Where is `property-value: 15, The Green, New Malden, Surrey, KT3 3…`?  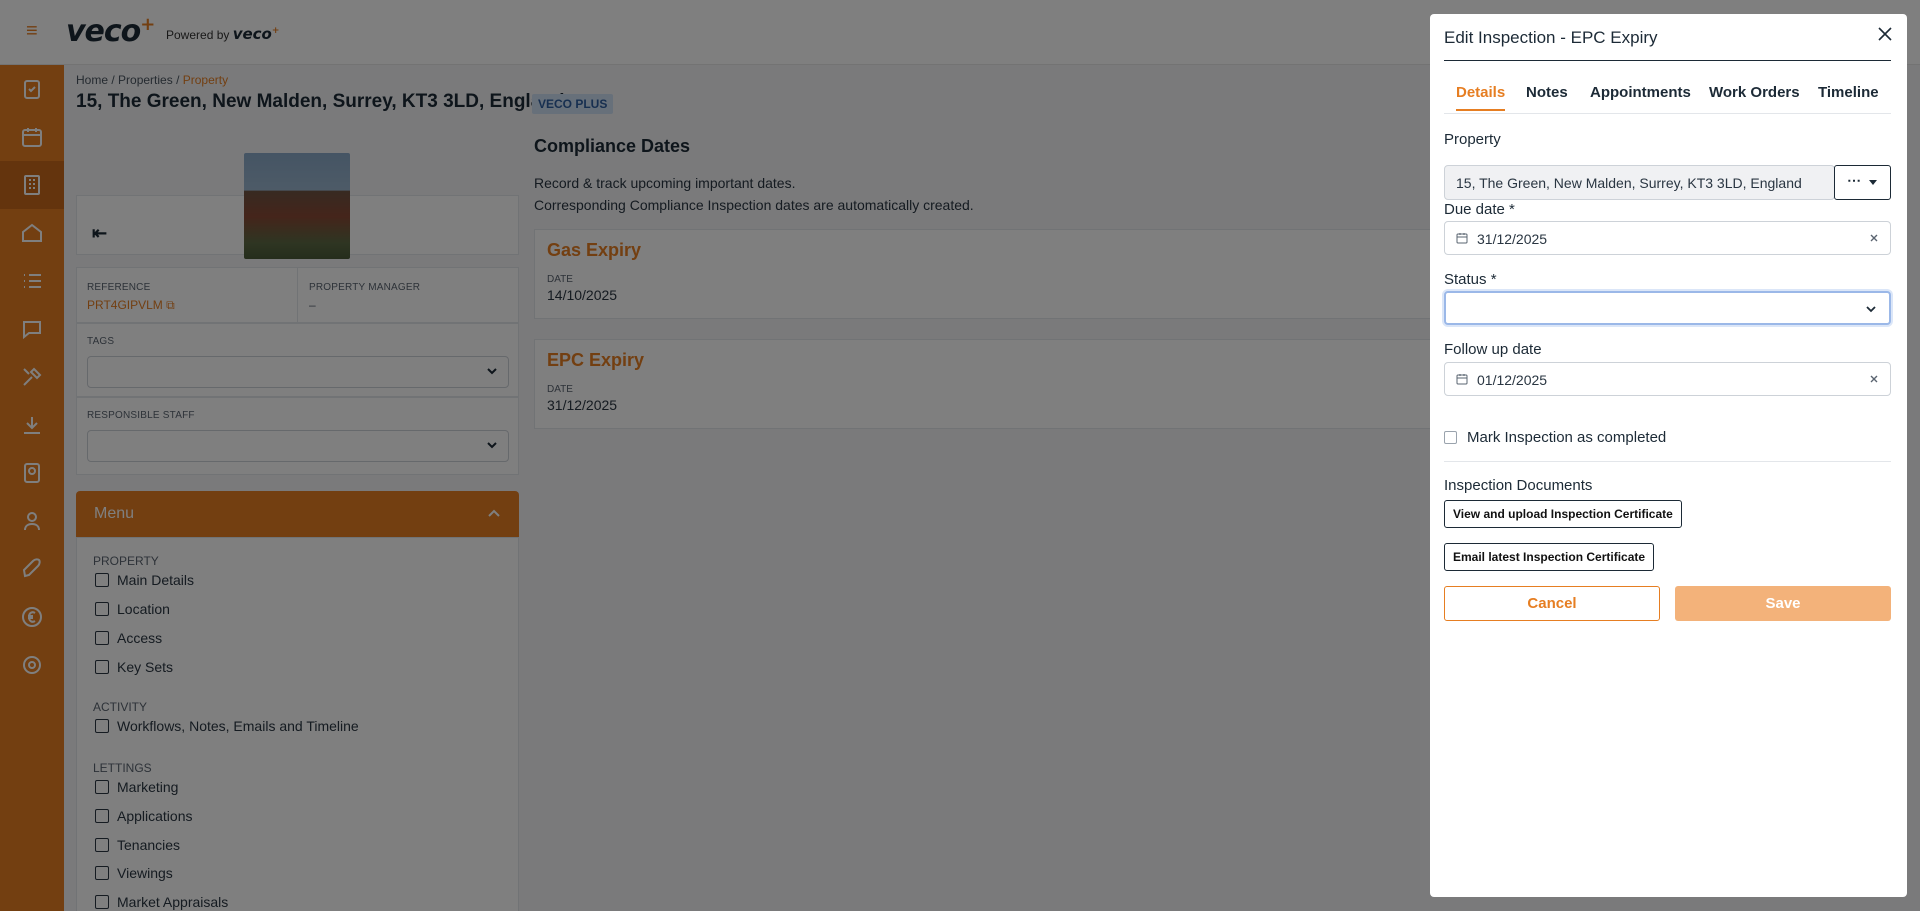
property-value: 15, The Green, New Malden, Surrey, KT3 3… is located at coordinates (1629, 183).